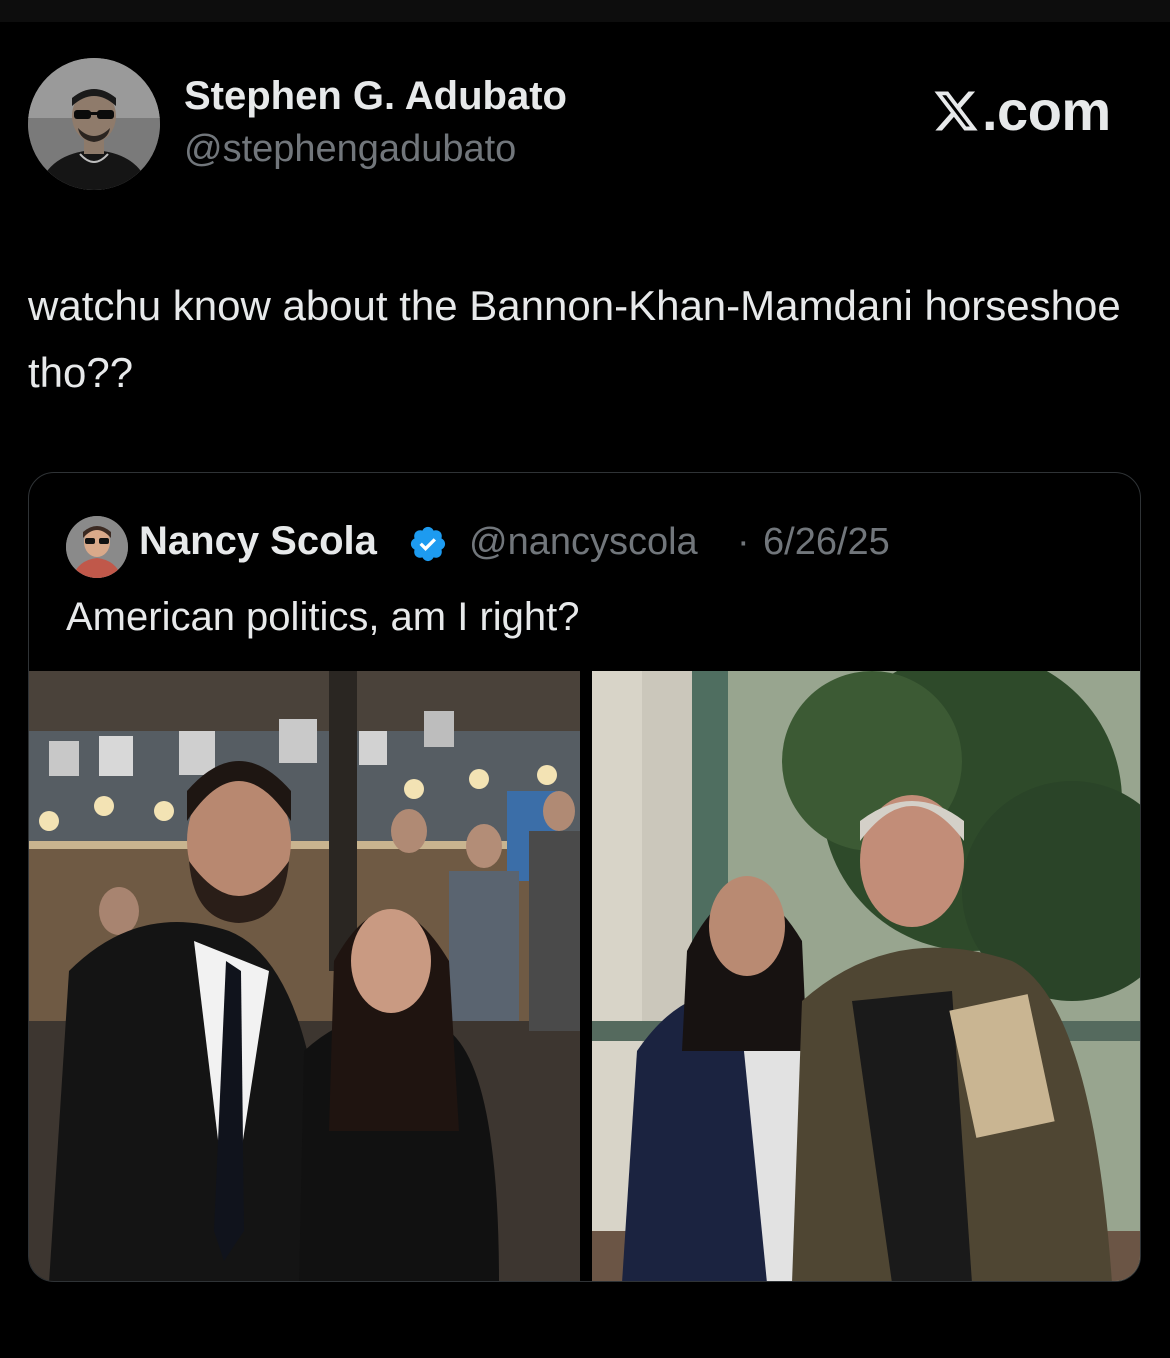 The width and height of the screenshot is (1170, 1358). Describe the element at coordinates (428, 544) in the screenshot. I see `verified-badge-icon` at that location.